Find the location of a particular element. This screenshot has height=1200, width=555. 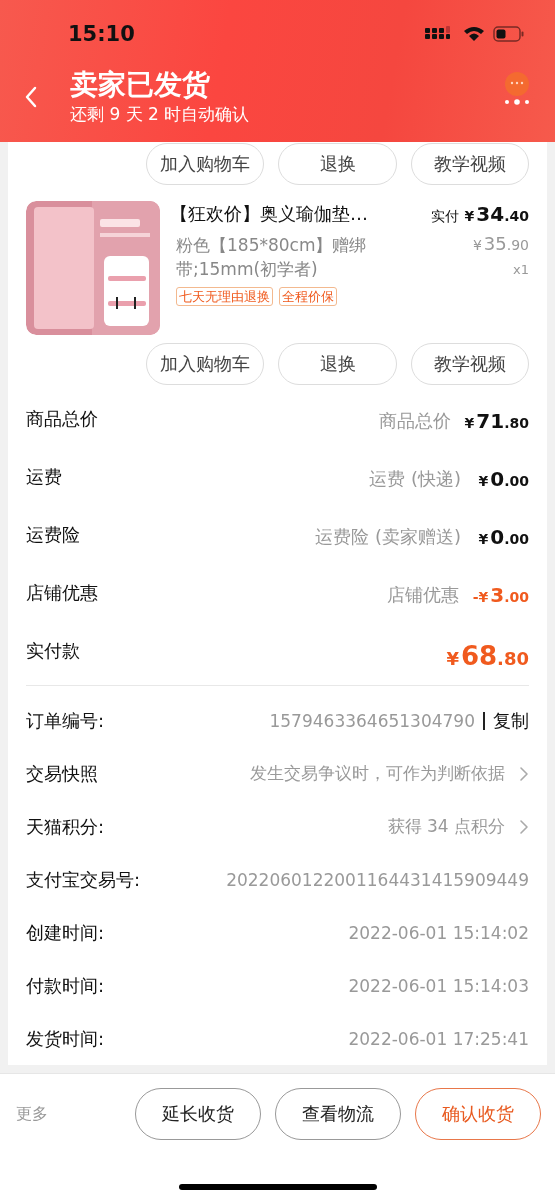

info-value: 2022060122001164431415909449 is located at coordinates (377, 879).